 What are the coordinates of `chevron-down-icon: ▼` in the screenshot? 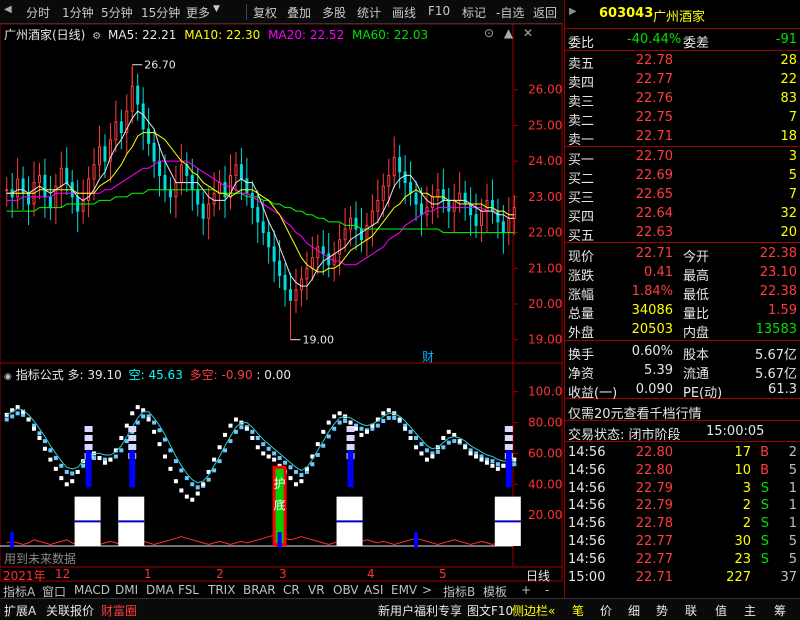 It's located at (216, 9).